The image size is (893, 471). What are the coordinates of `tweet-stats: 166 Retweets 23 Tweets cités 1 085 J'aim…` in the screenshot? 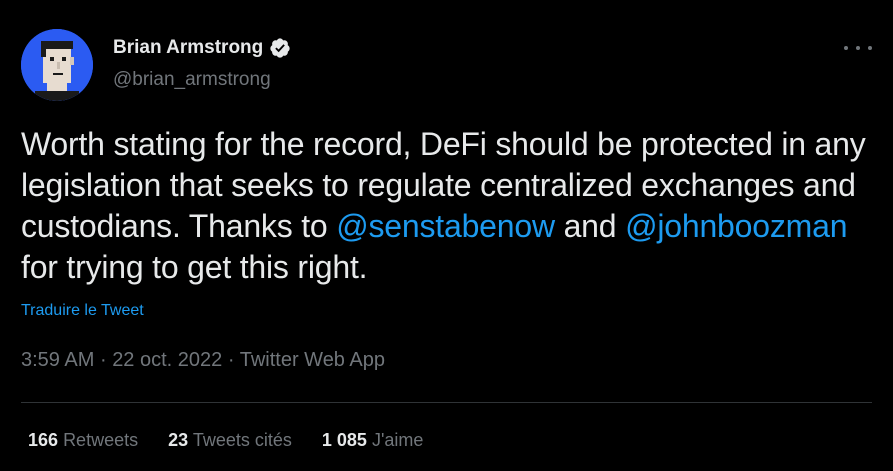 It's located at (225, 440).